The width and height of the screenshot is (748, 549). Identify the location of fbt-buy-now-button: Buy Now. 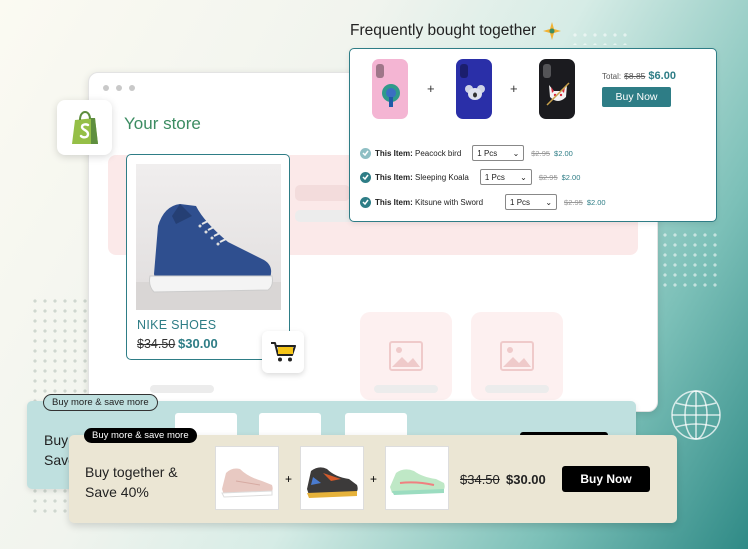
(636, 97).